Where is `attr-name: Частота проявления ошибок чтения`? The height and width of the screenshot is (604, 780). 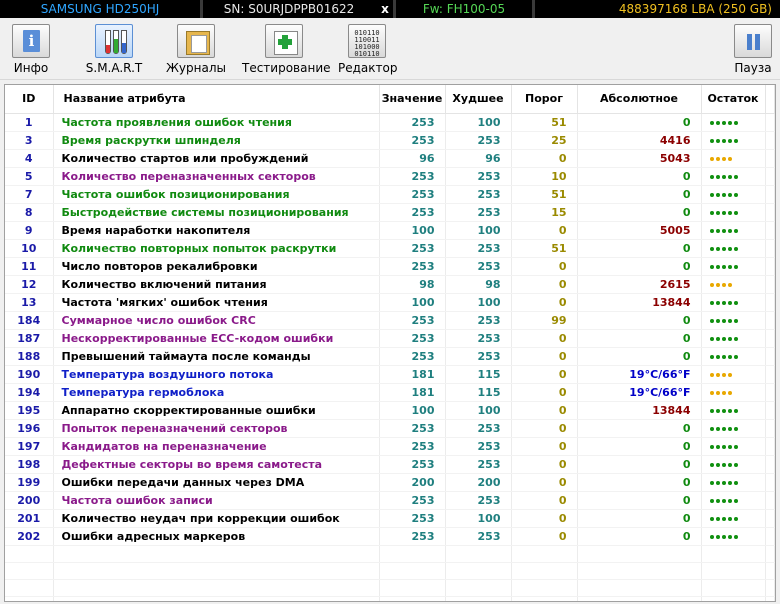
attr-name: Частота проявления ошибок чтения is located at coordinates (216, 122).